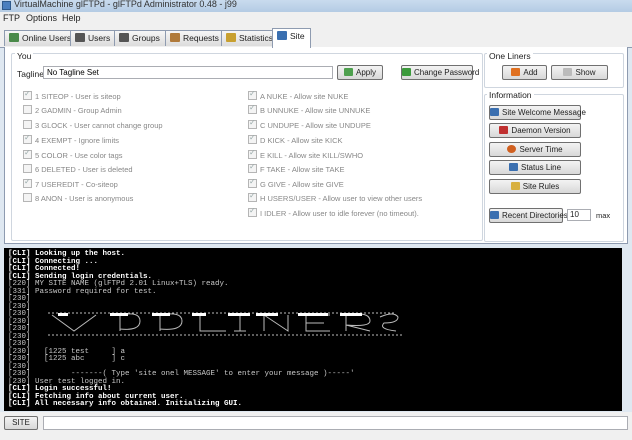 This screenshot has width=632, height=440. I want to click on apply-button: Apply, so click(360, 72).